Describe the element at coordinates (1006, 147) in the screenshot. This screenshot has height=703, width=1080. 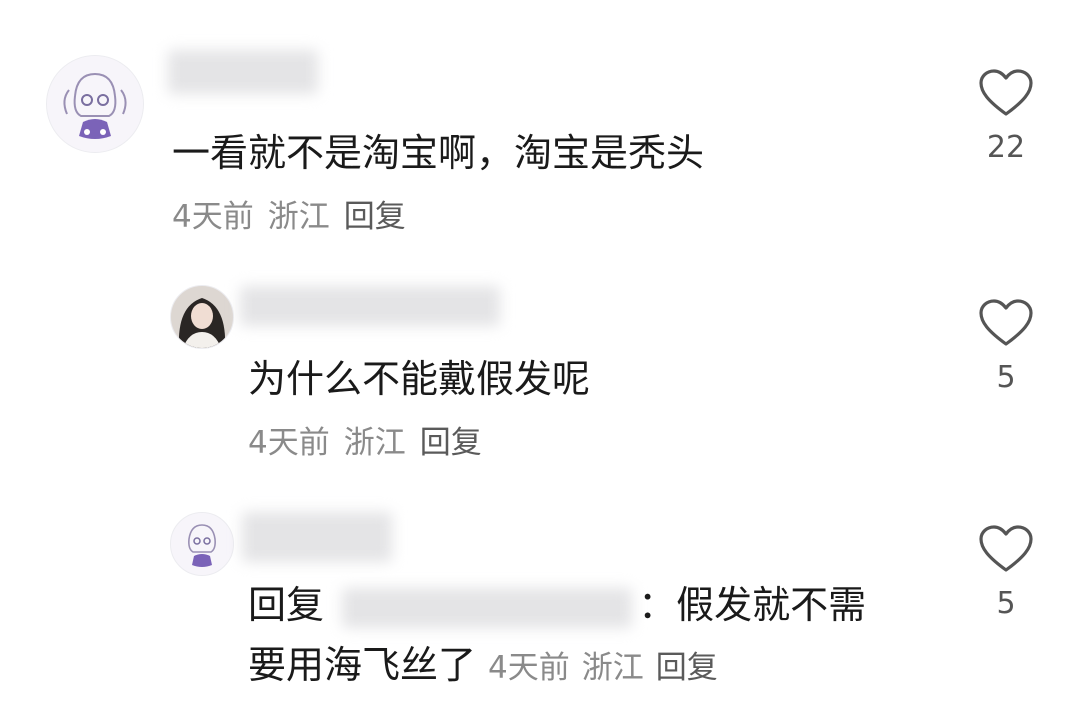
I see `like-count: 22` at that location.